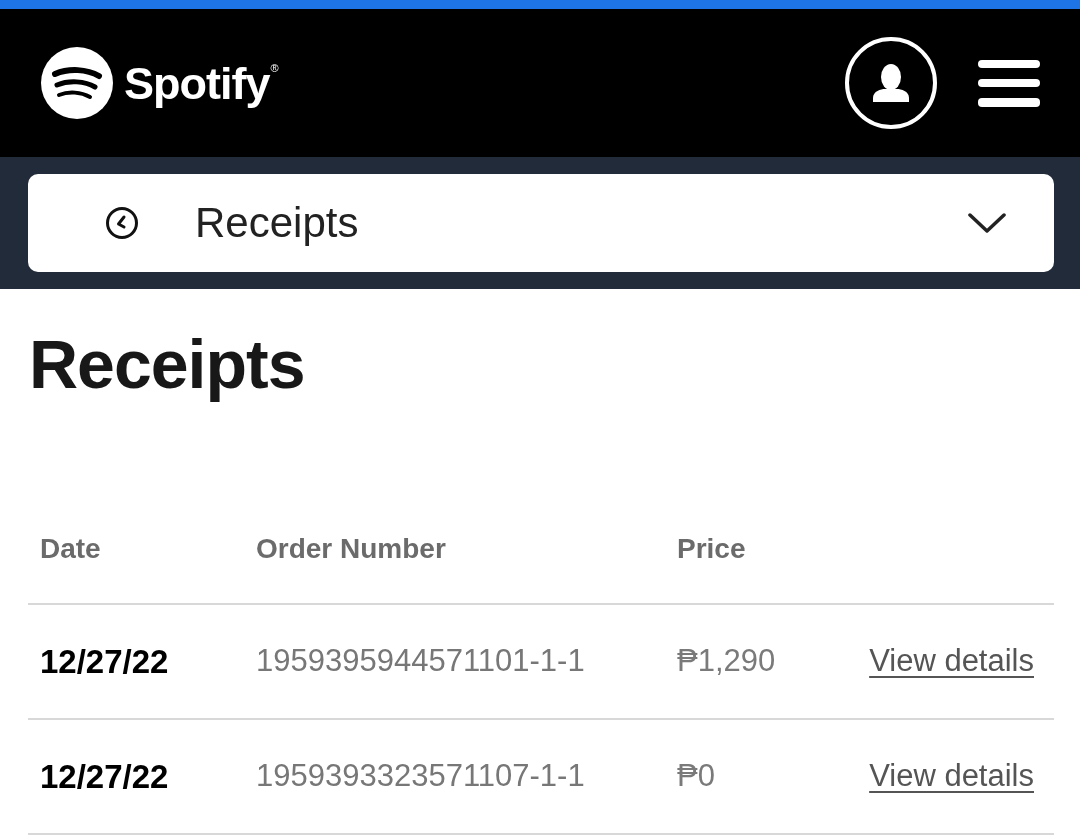 Image resolution: width=1080 pixels, height=837 pixels. What do you see at coordinates (274, 68) in the screenshot?
I see `registered-mark: ®` at bounding box center [274, 68].